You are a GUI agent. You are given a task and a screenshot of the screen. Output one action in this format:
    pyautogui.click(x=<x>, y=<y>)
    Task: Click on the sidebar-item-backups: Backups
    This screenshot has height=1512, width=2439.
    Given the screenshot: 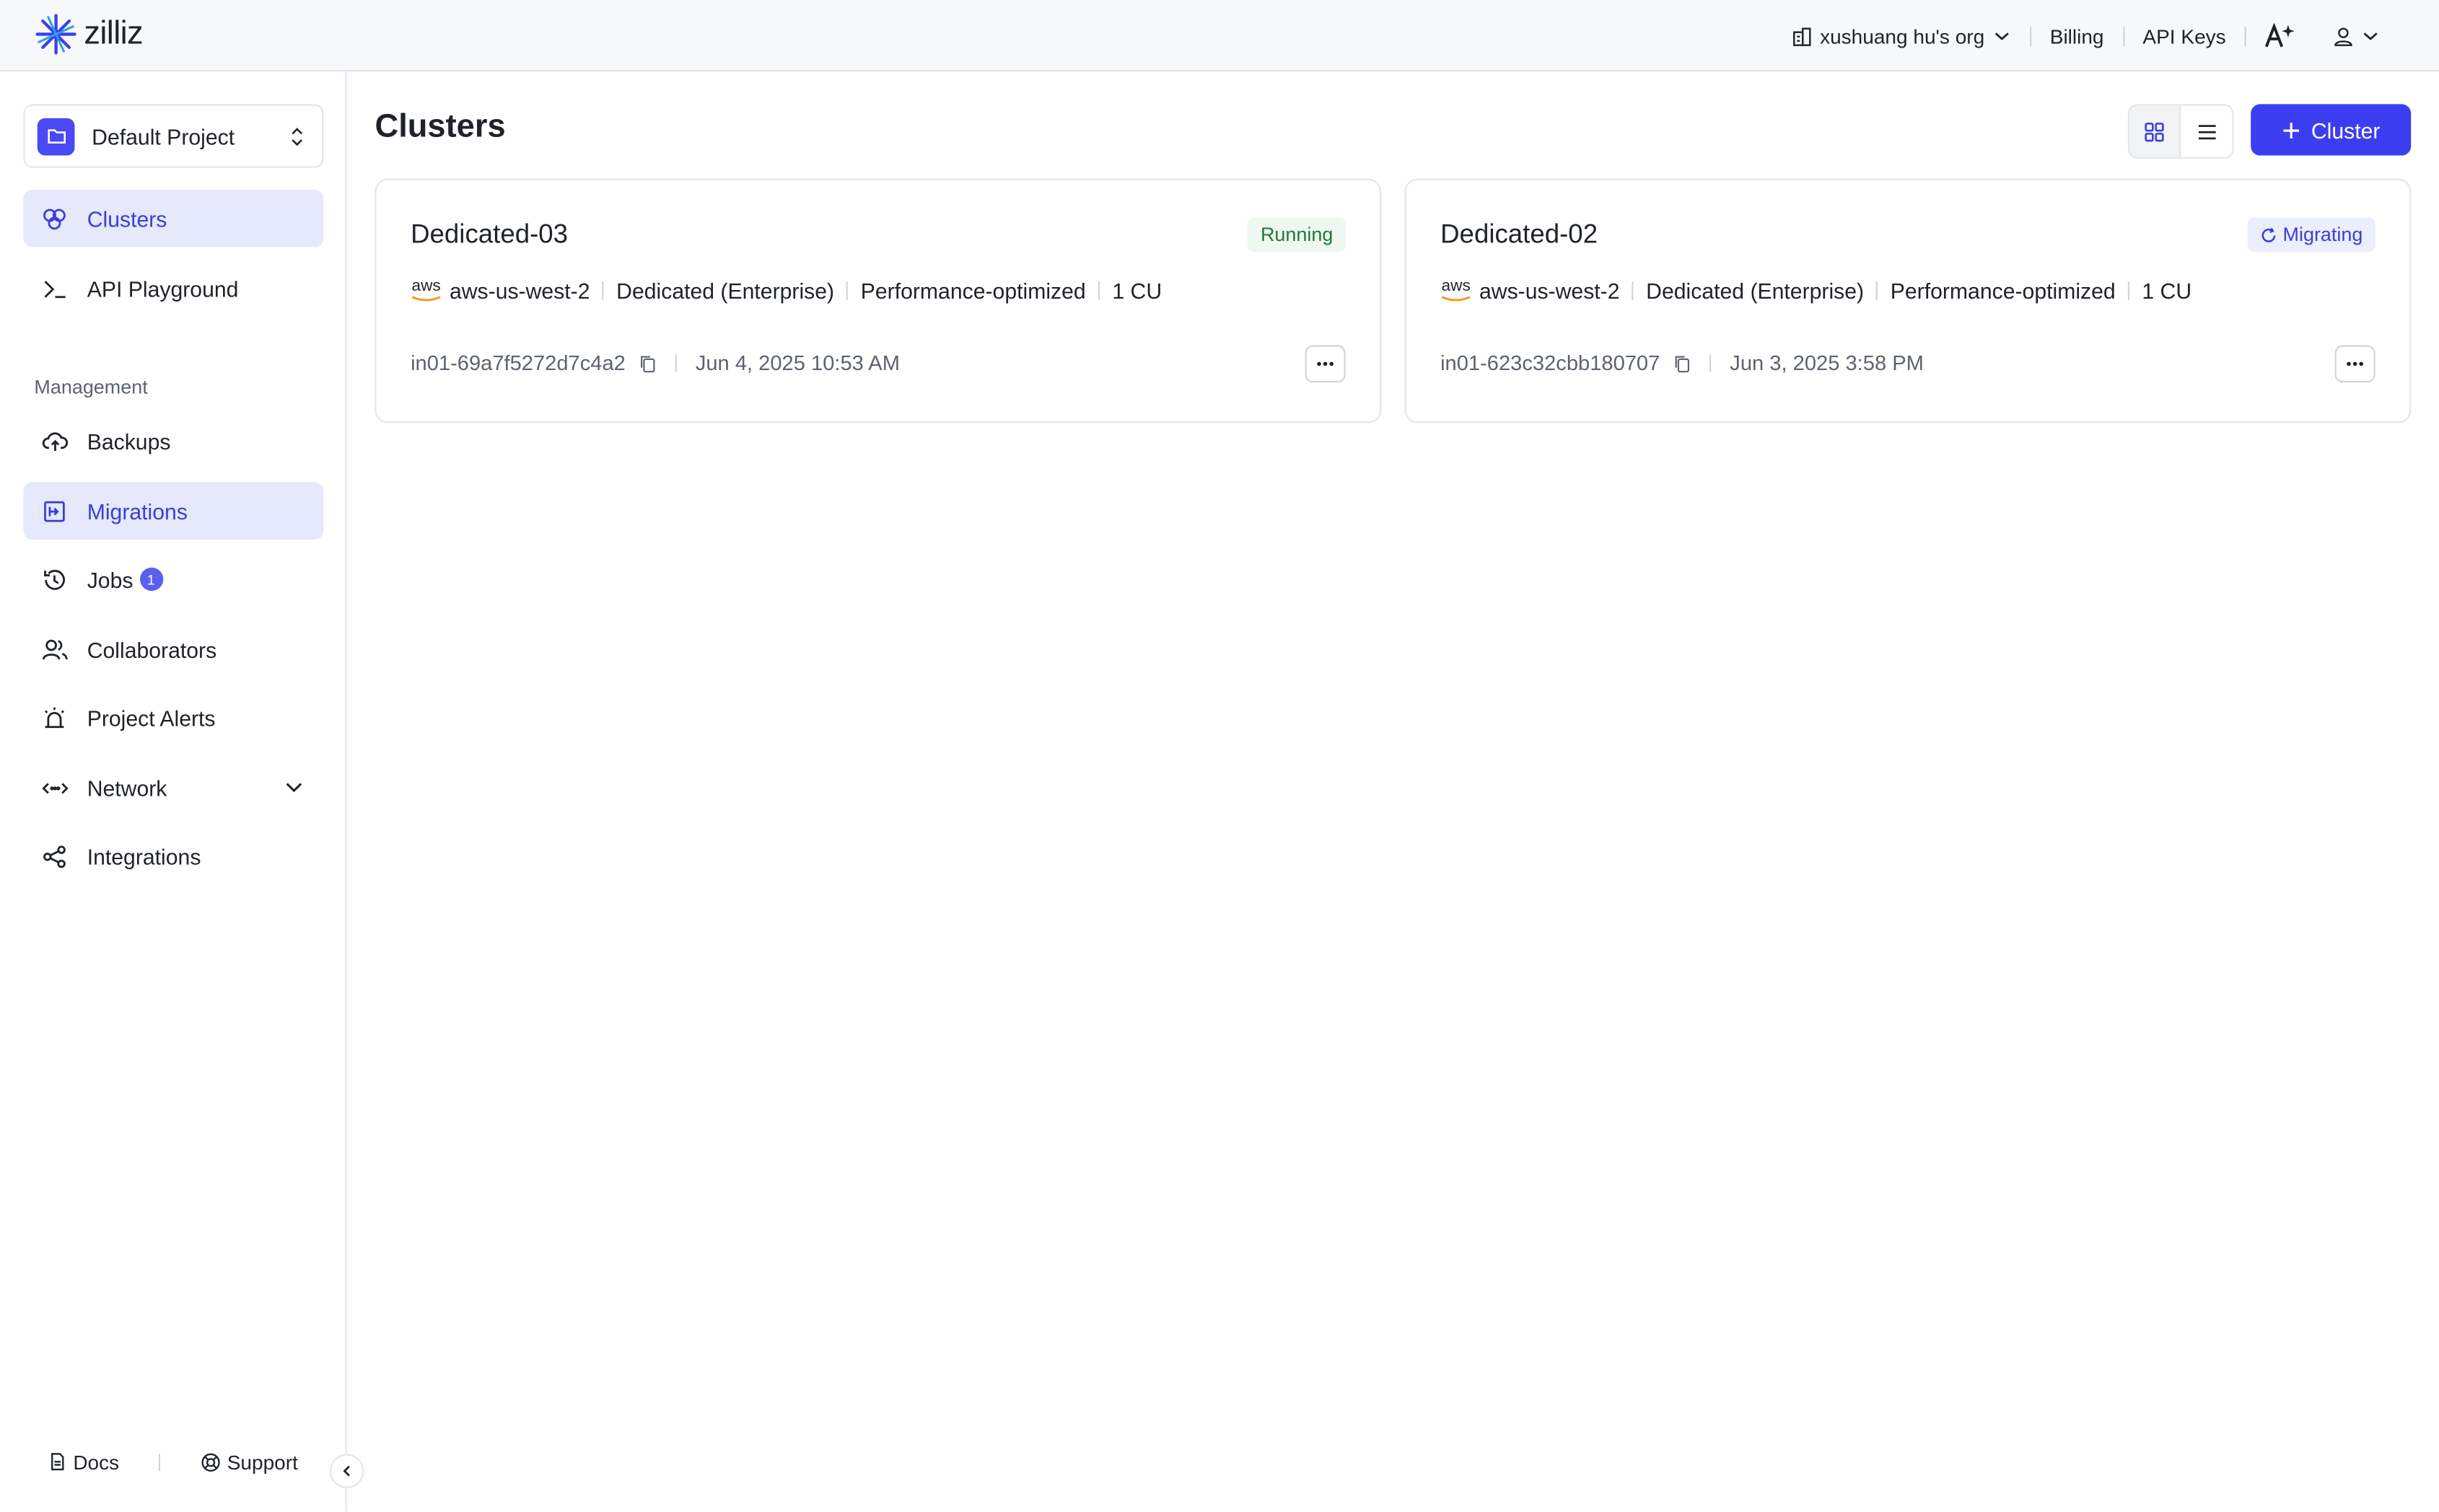 What is the action you would take?
    pyautogui.click(x=173, y=441)
    